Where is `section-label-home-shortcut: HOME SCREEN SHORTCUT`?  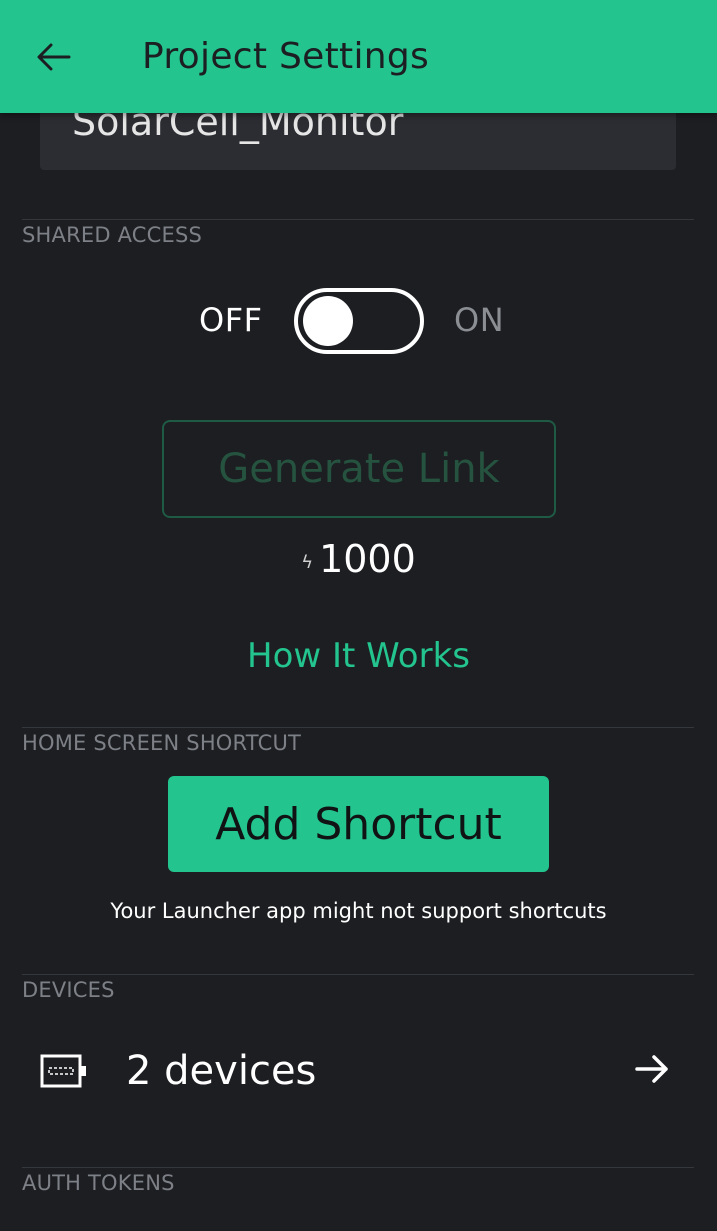
section-label-home-shortcut: HOME SCREEN SHORTCUT is located at coordinates (162, 743).